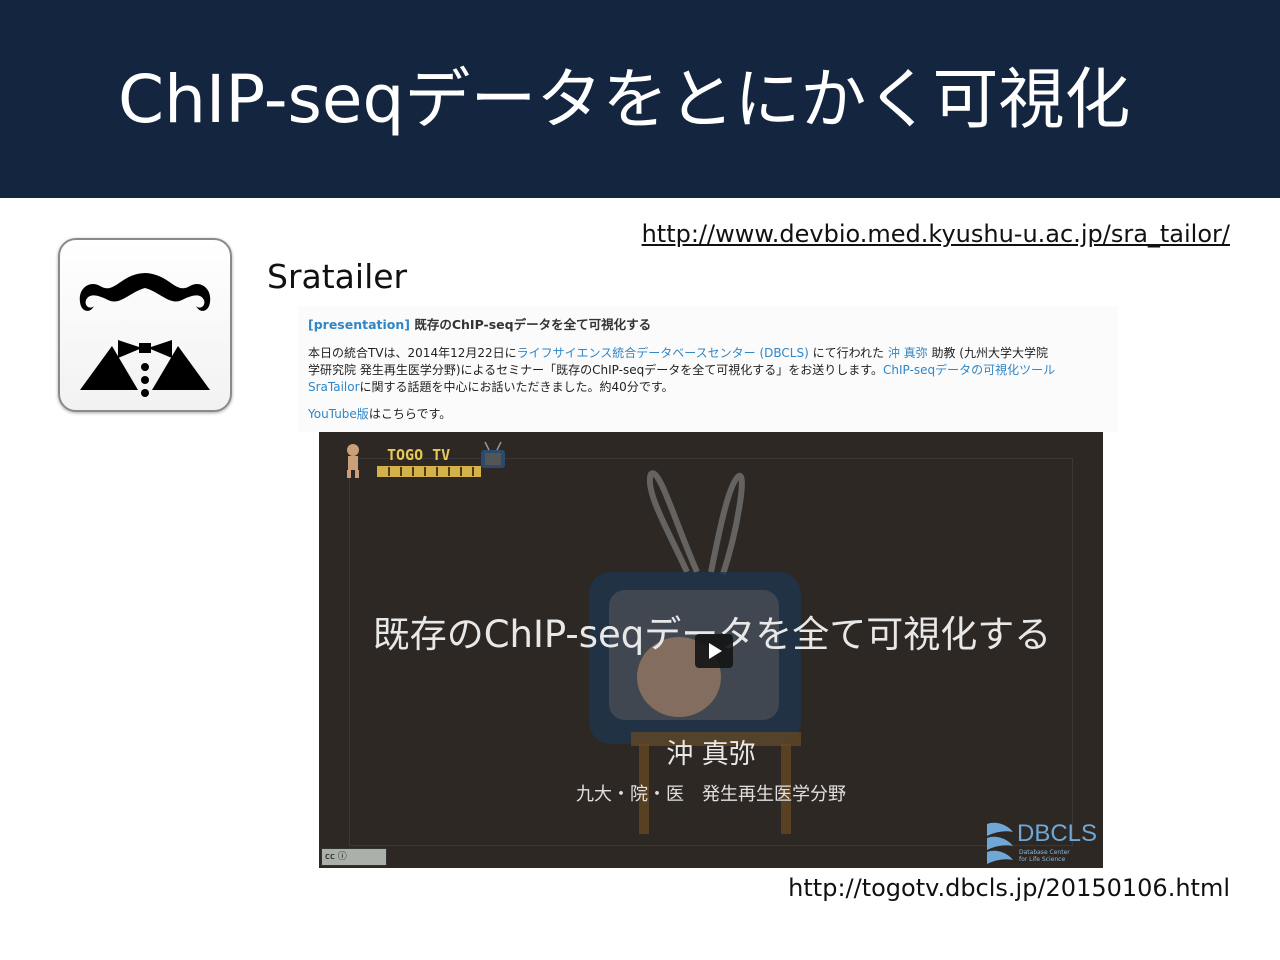 Image resolution: width=1280 pixels, height=960 pixels. Describe the element at coordinates (1009, 888) in the screenshot. I see `togotv-url-link: http://togotv.dbcls.jp/20150106.html` at that location.